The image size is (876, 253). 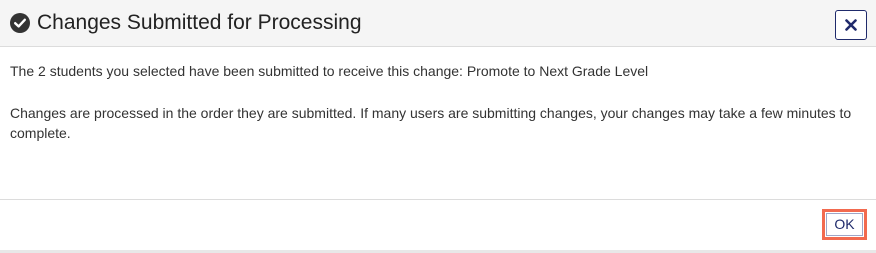 What do you see at coordinates (20, 23) in the screenshot?
I see `check-circle-icon` at bounding box center [20, 23].